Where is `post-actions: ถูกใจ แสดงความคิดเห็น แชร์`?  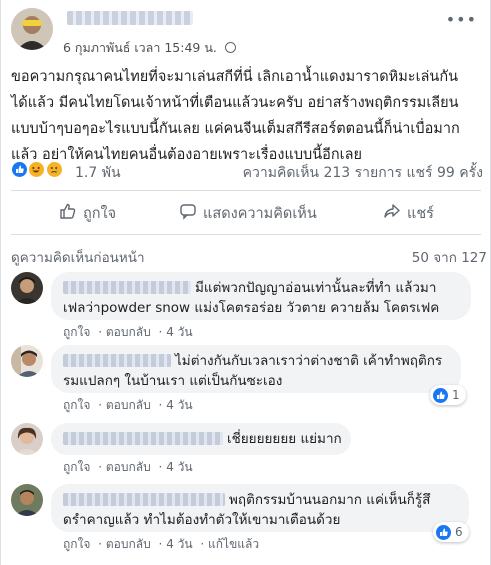
post-actions: ถูกใจ แสดงความคิดเห็น แชร์ is located at coordinates (246, 213).